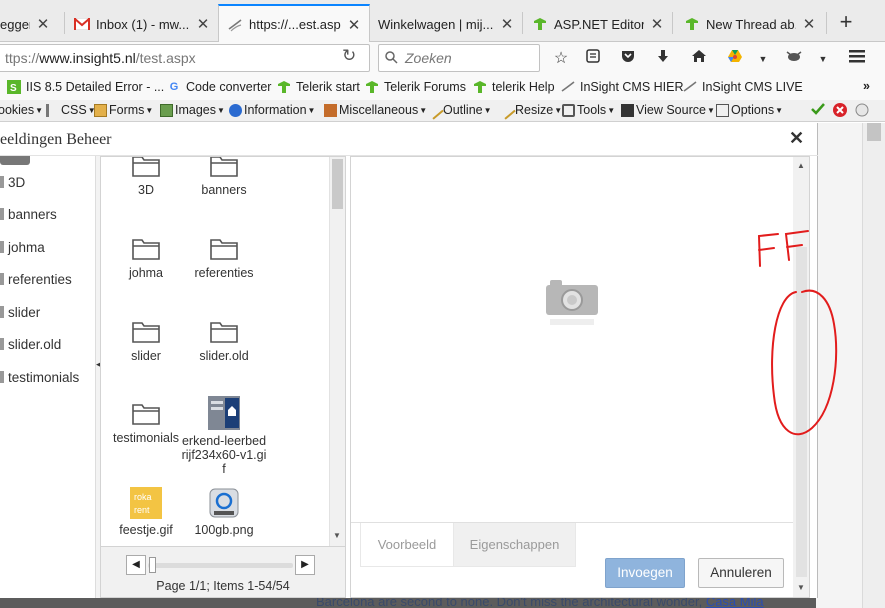 Image resolution: width=885 pixels, height=608 pixels. I want to click on grid-item-folder: referenties, so click(224, 258).